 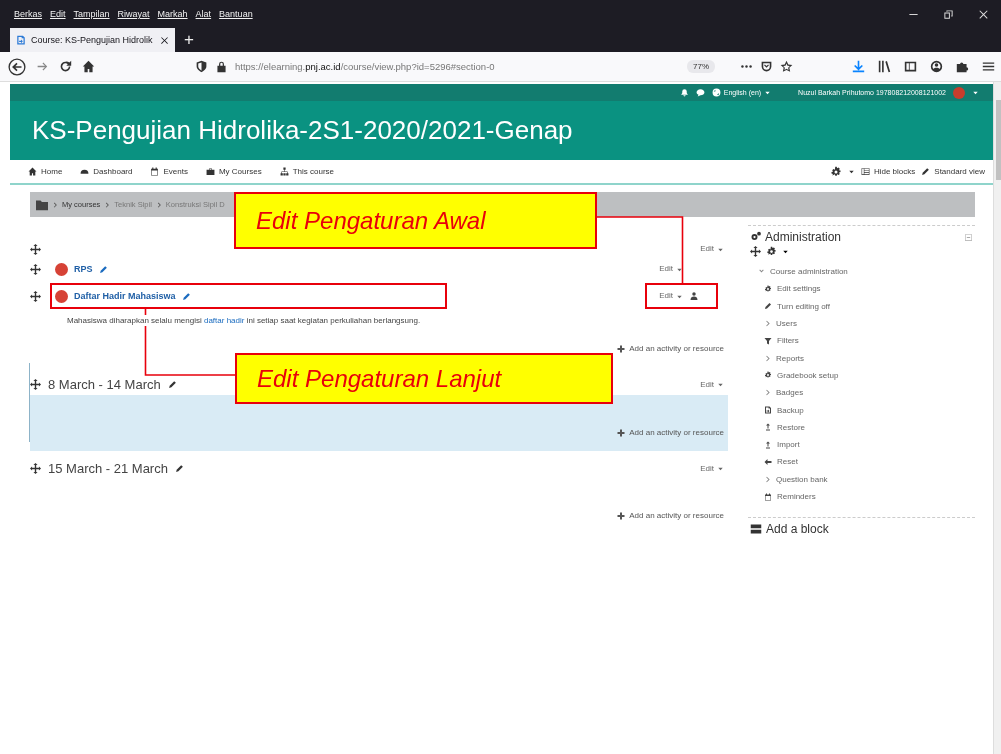 I want to click on close-icon, so click(x=164, y=40).